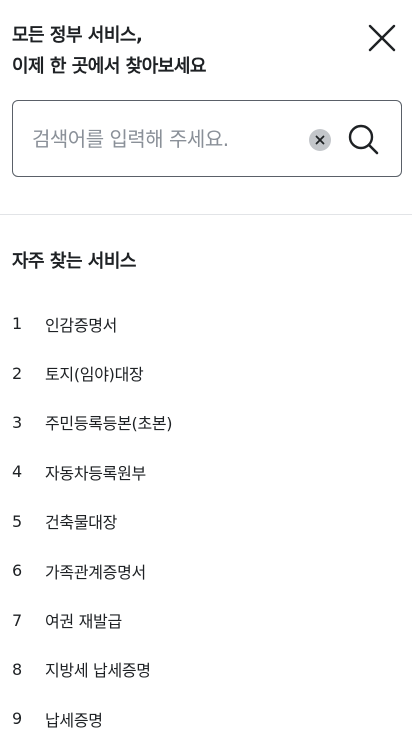 The width and height of the screenshot is (412, 743). What do you see at coordinates (206, 214) in the screenshot?
I see `section-divider` at bounding box center [206, 214].